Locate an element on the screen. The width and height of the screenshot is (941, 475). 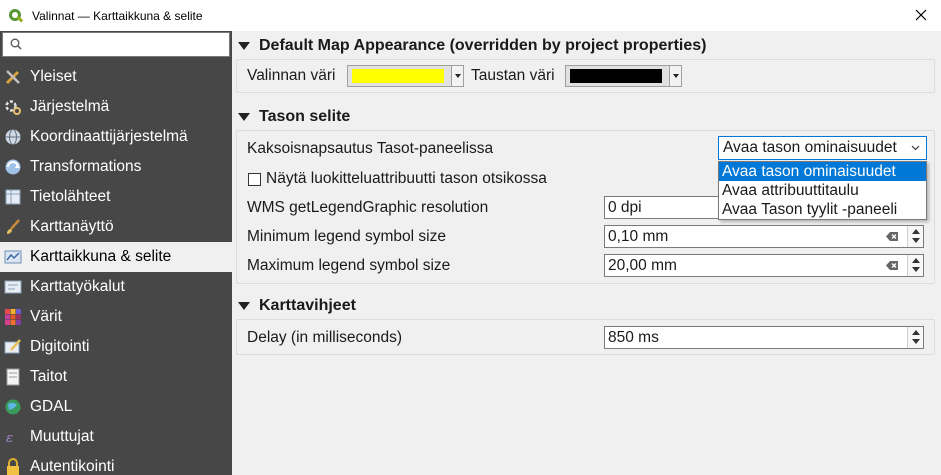
sidebar-item-label: Digitointi is located at coordinates (60, 346).